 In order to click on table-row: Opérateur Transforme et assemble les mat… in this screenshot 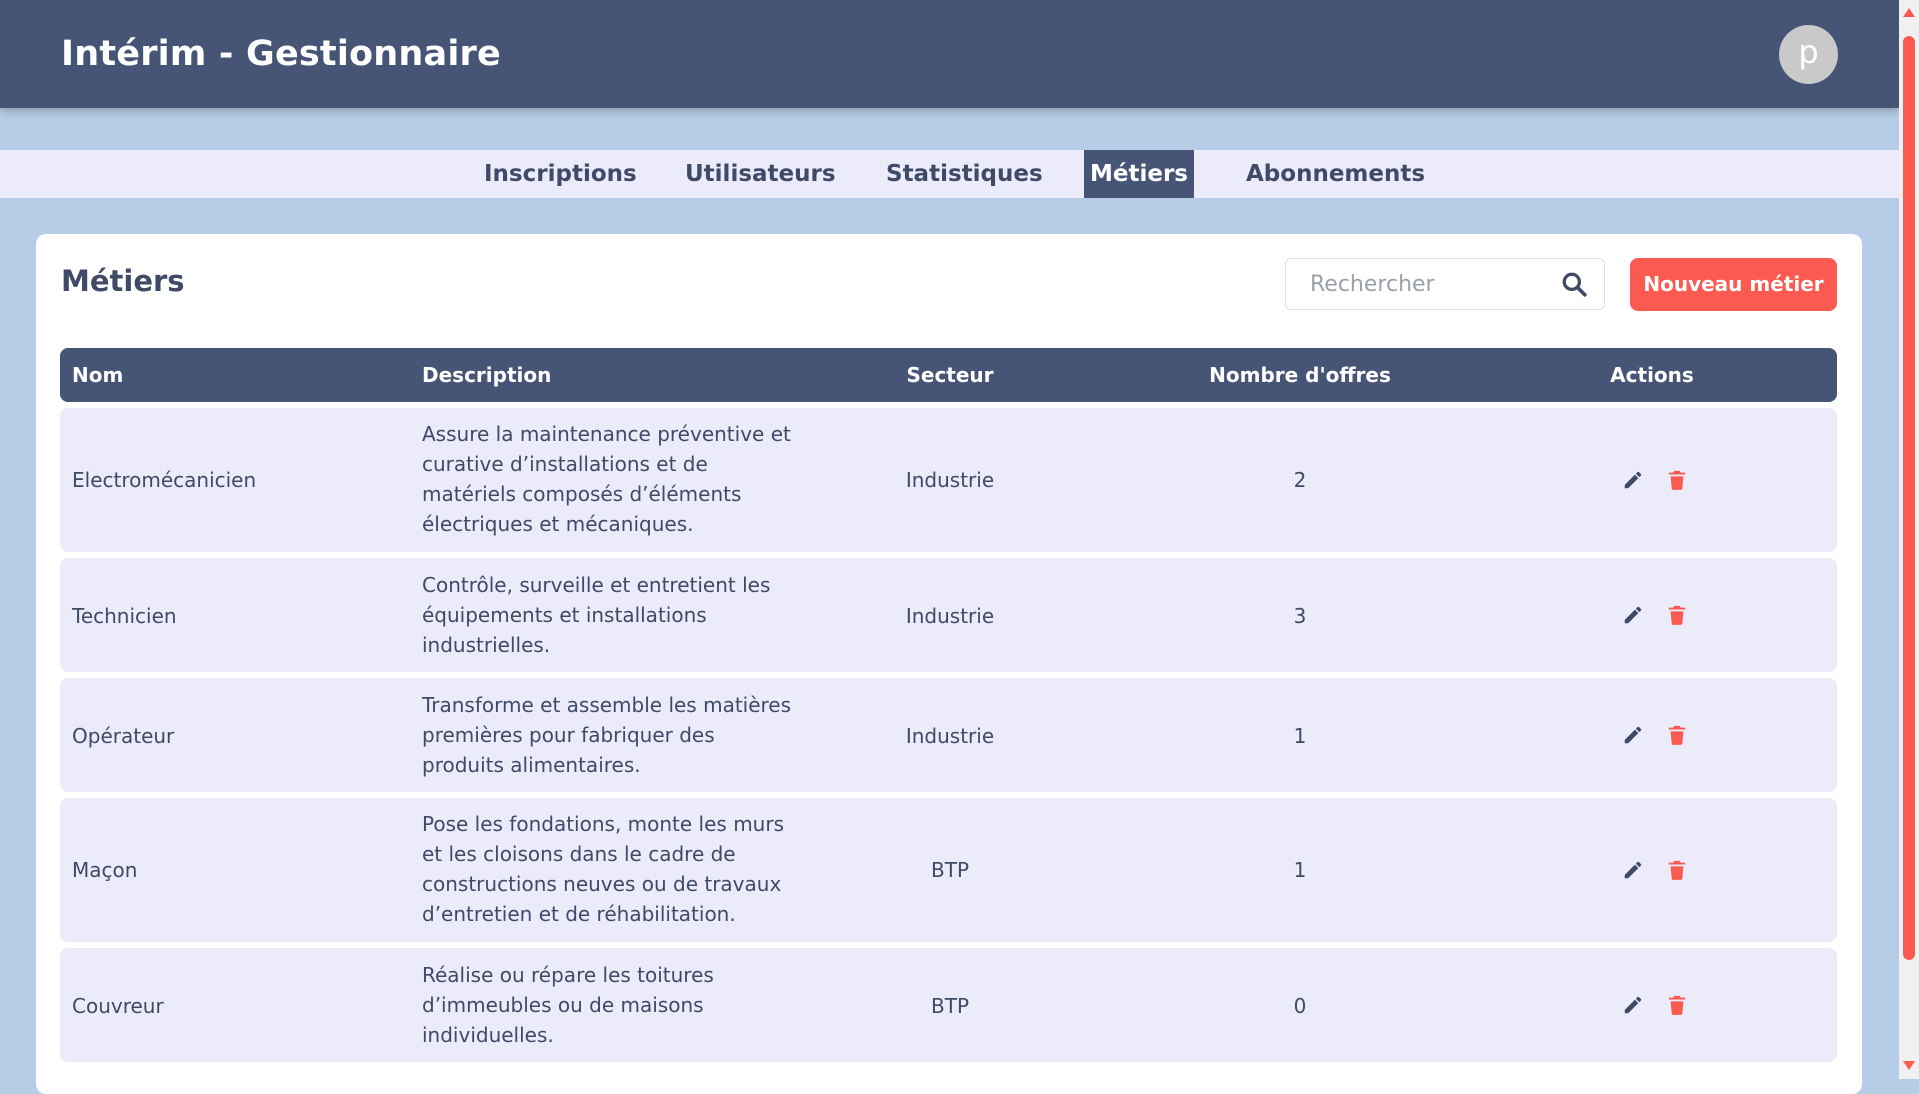, I will do `click(948, 735)`.